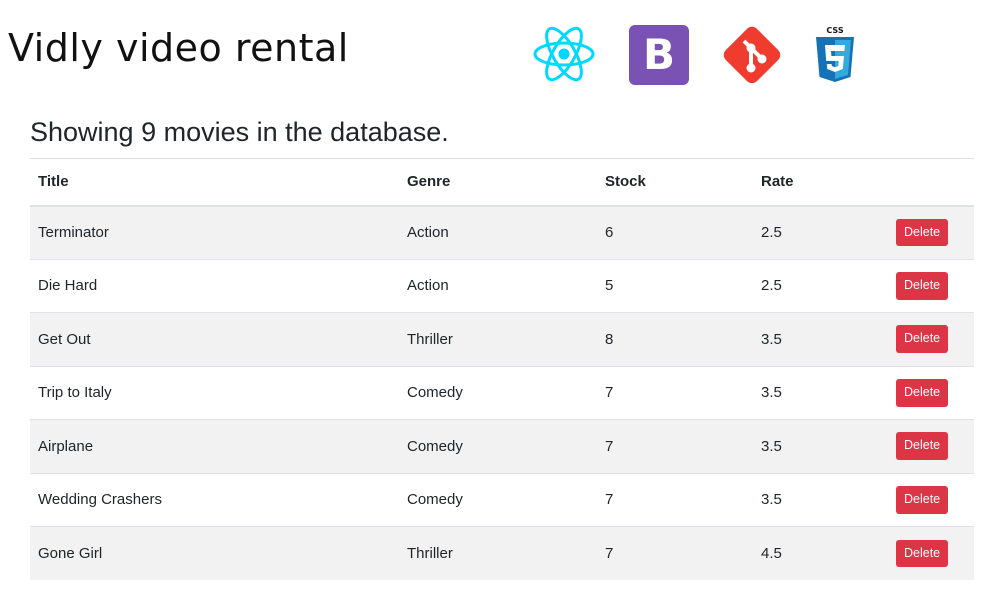 Image resolution: width=1004 pixels, height=591 pixels. What do you see at coordinates (659, 55) in the screenshot?
I see `bootstrap-logo-icon: B` at bounding box center [659, 55].